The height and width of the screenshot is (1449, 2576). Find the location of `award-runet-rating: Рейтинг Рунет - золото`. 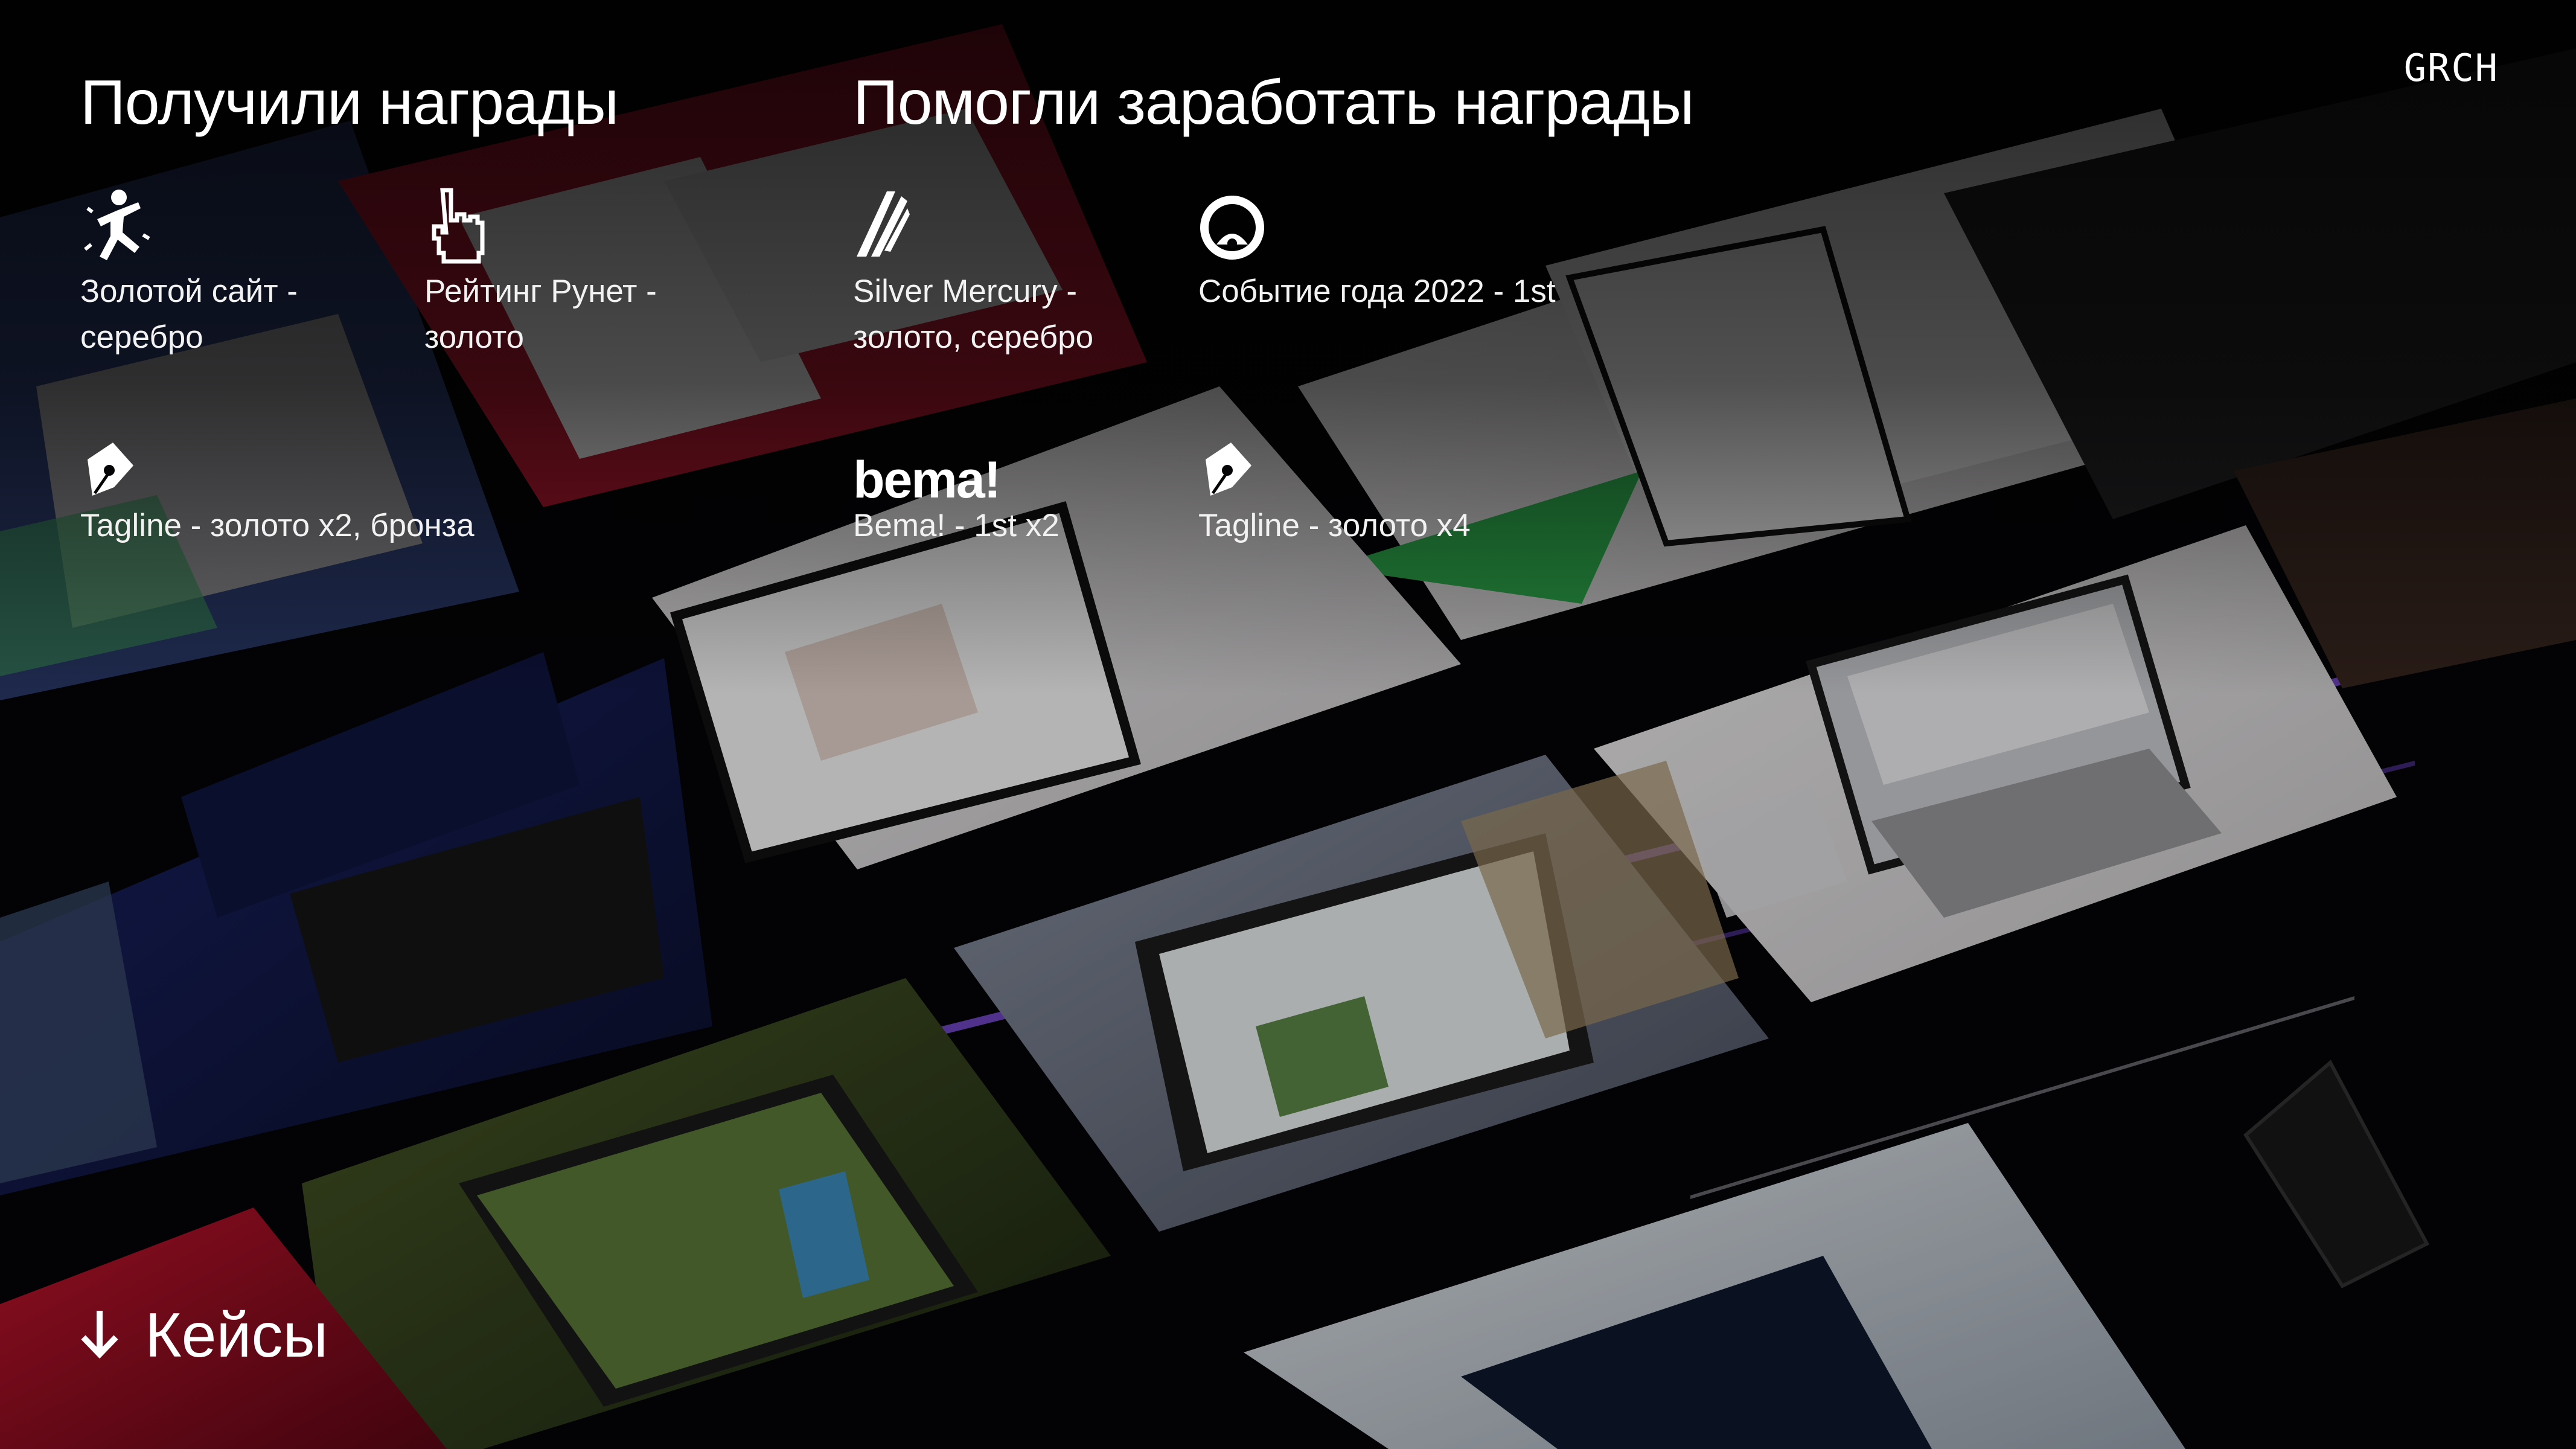

award-runet-rating: Рейтинг Рунет - золото is located at coordinates (593, 272).